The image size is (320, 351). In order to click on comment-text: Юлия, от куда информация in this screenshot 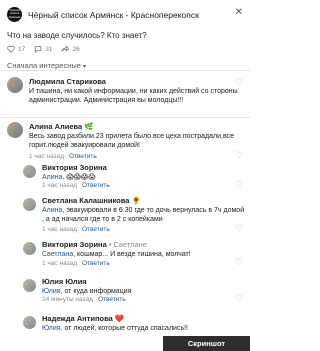, I will do `click(143, 291)`.